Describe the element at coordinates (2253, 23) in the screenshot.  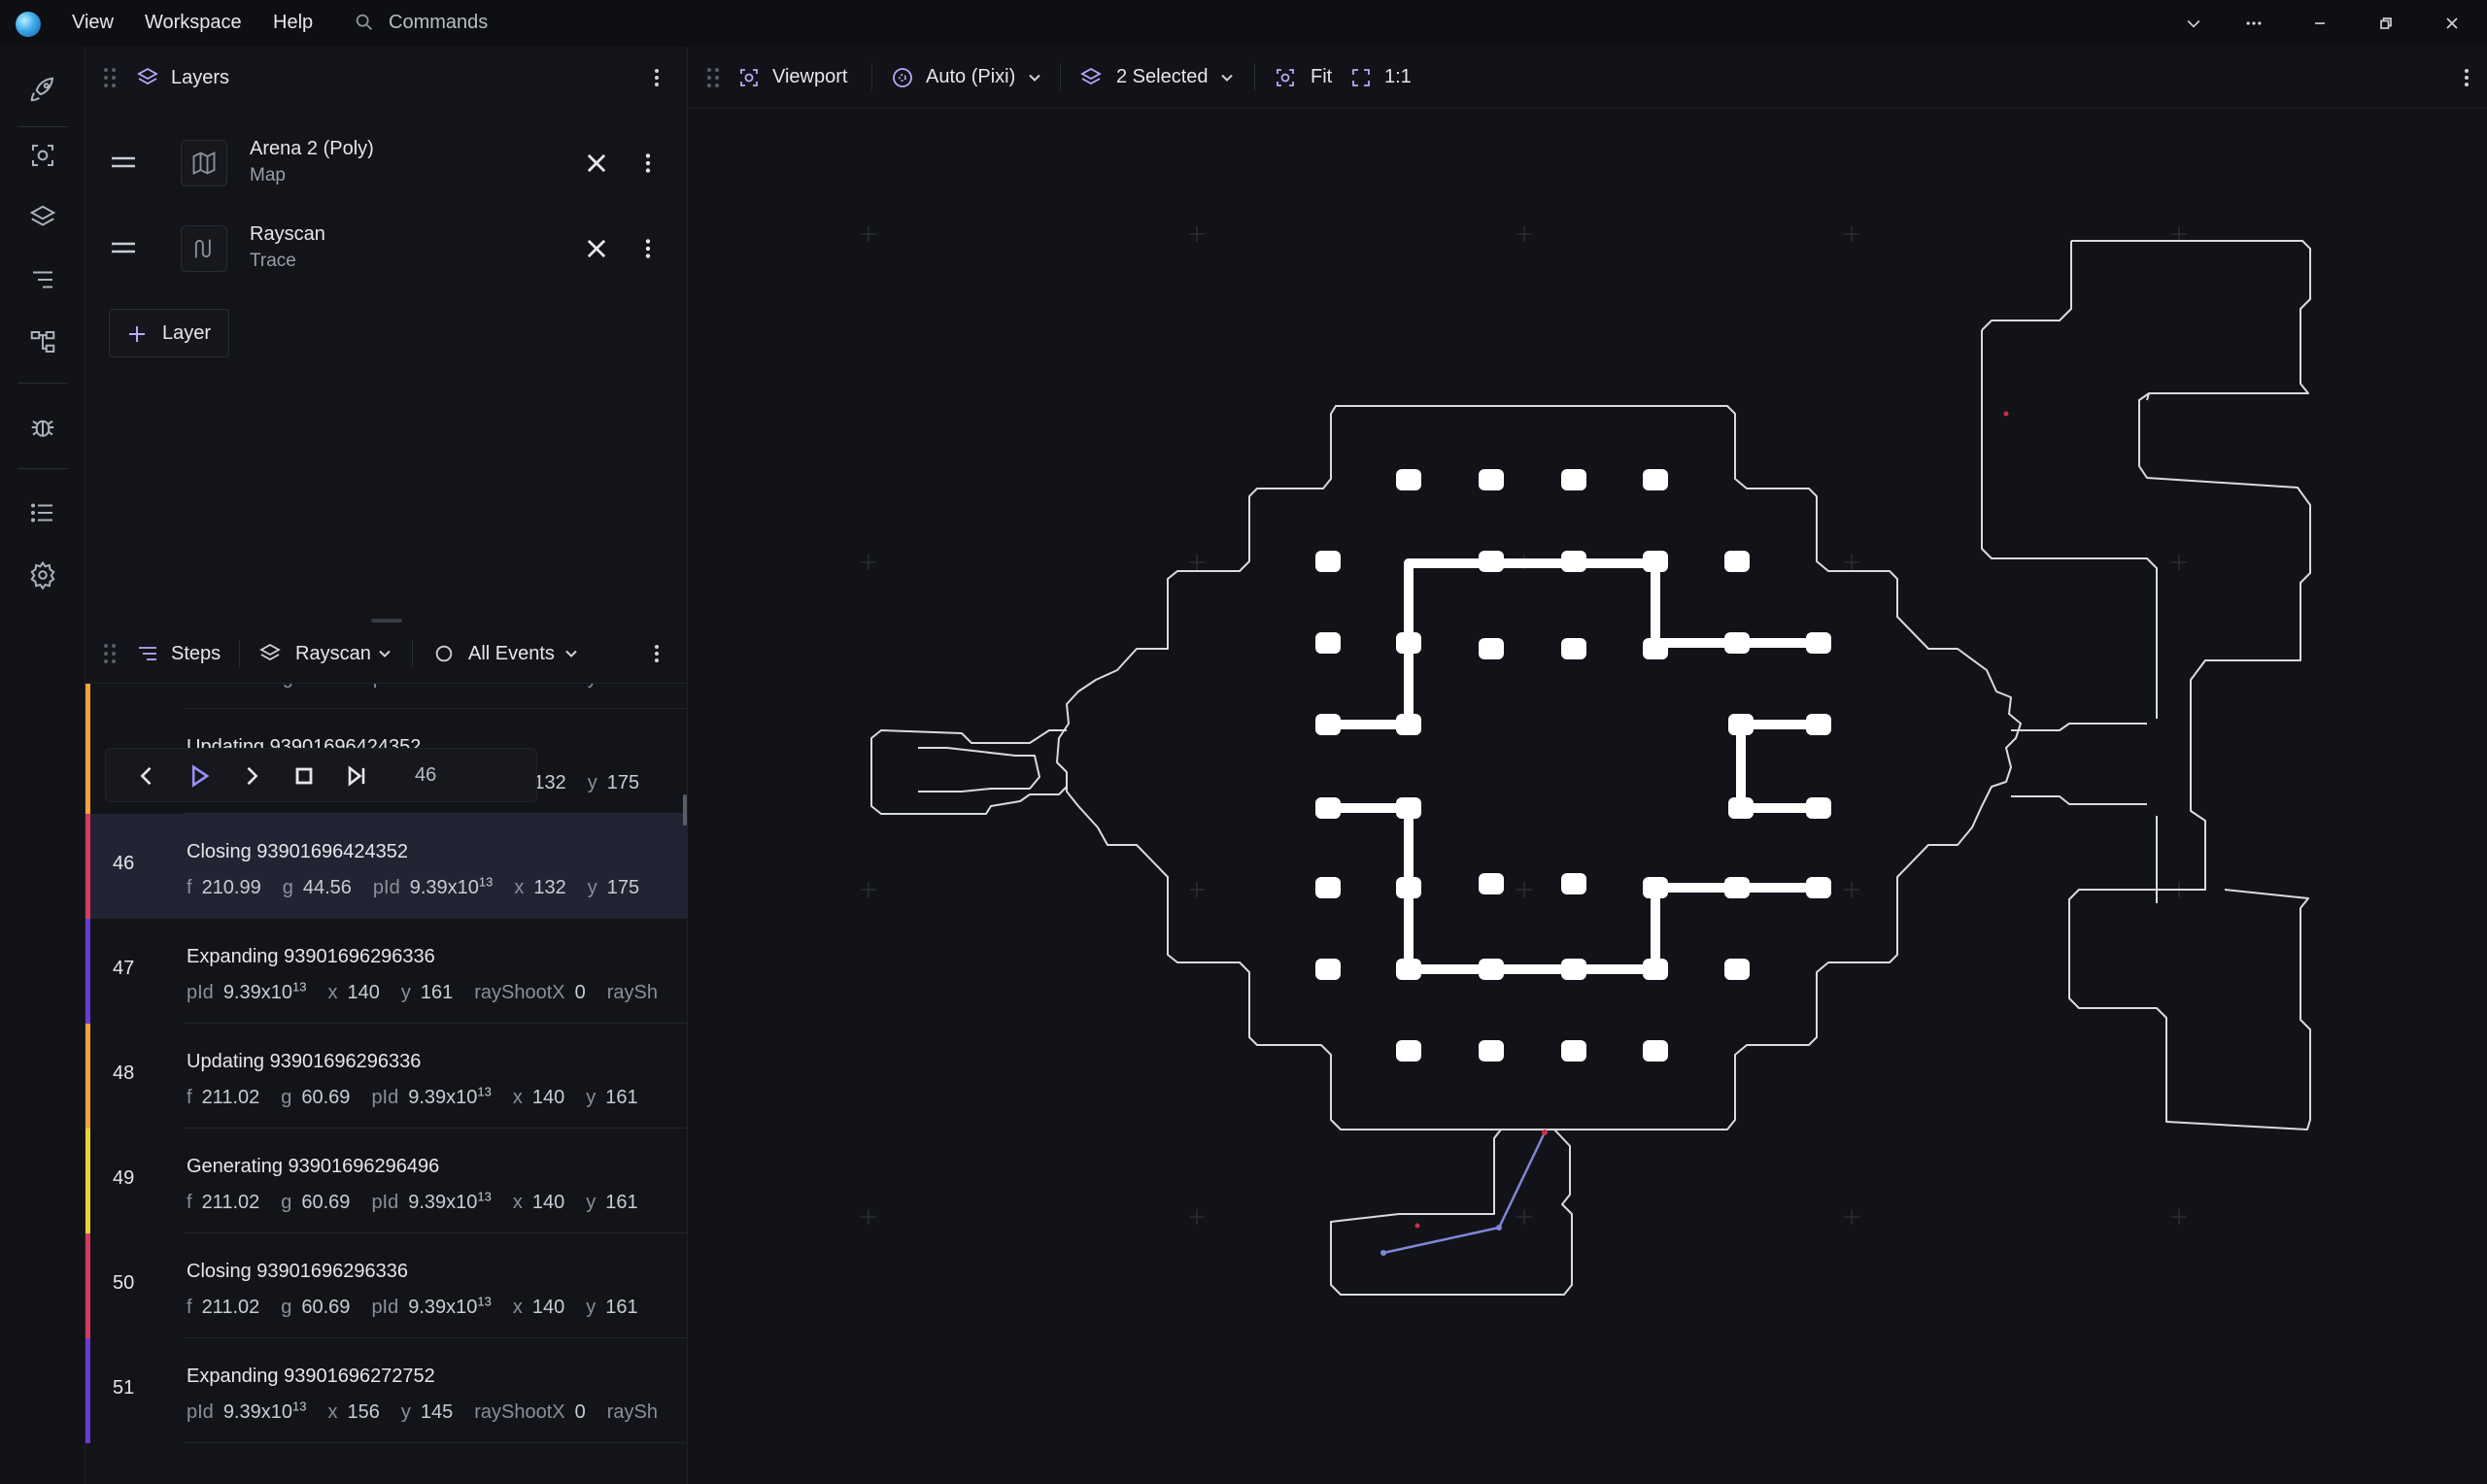
I see `more-horizontal-icon` at that location.